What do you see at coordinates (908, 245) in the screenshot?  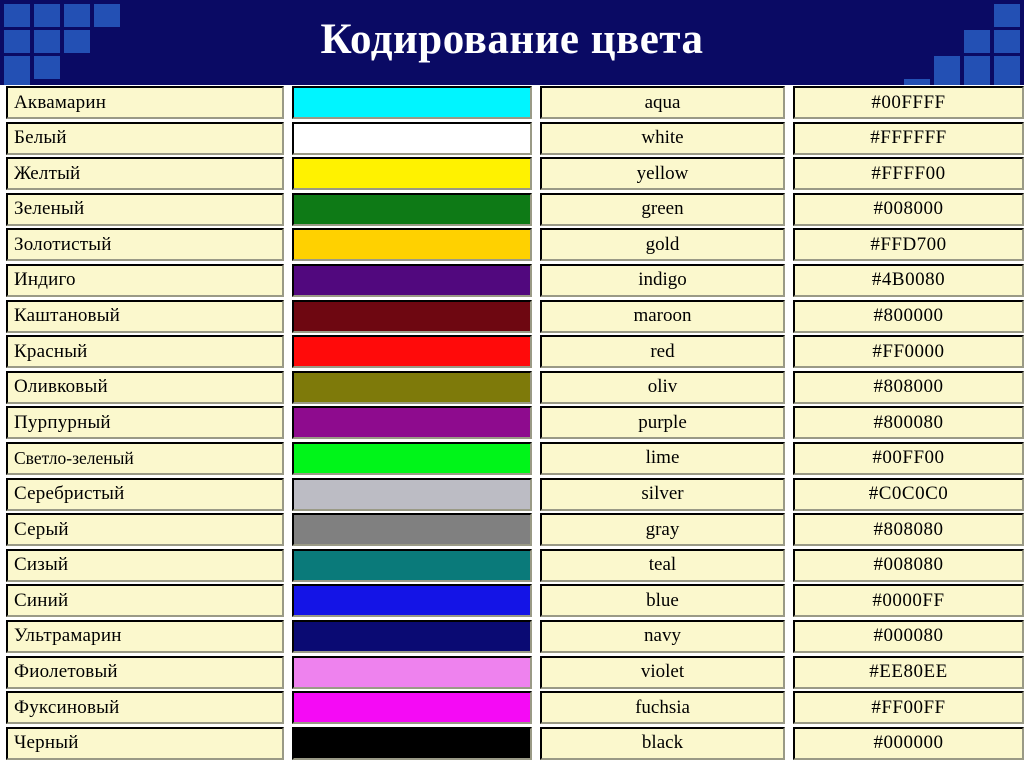 I see `color-hex-code: #FFD700` at bounding box center [908, 245].